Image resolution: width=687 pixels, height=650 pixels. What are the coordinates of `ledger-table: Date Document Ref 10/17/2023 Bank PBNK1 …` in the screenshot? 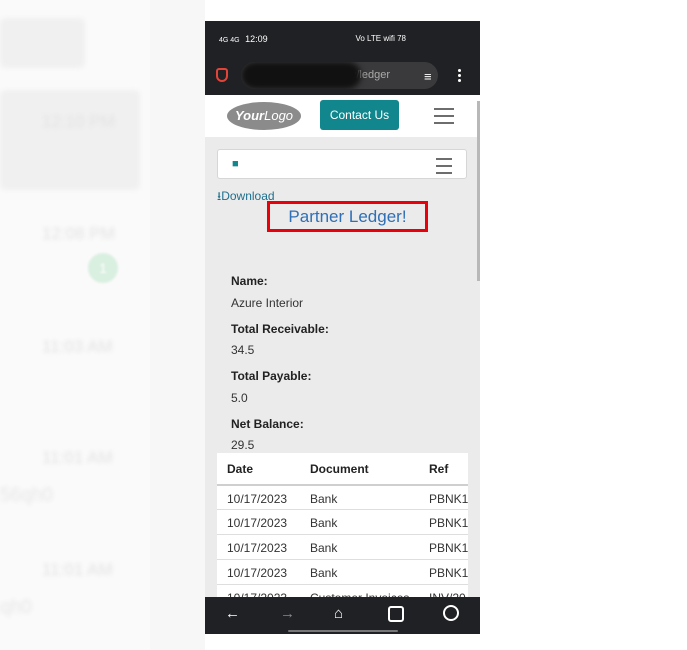 It's located at (342, 533).